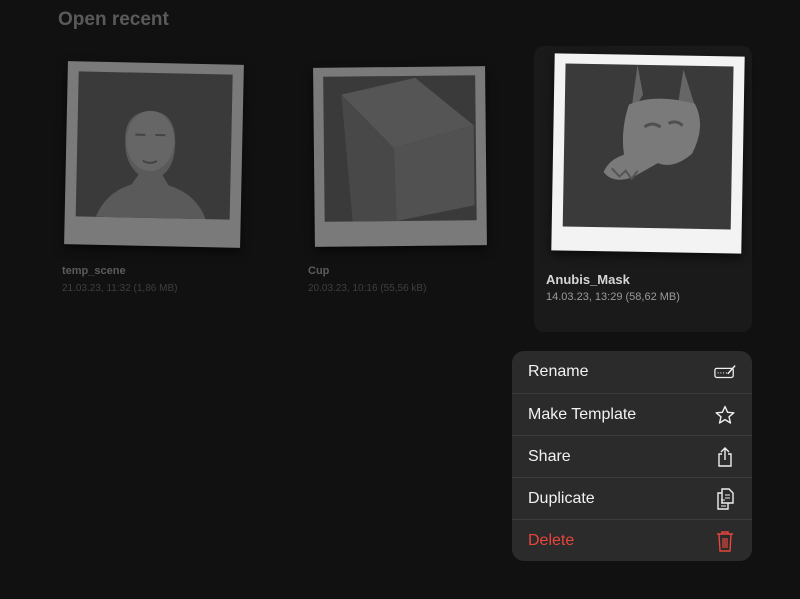 The image size is (800, 599). Describe the element at coordinates (613, 297) in the screenshot. I see `file-meta: 14.03.23, 13:29 (58,62 MB)` at that location.